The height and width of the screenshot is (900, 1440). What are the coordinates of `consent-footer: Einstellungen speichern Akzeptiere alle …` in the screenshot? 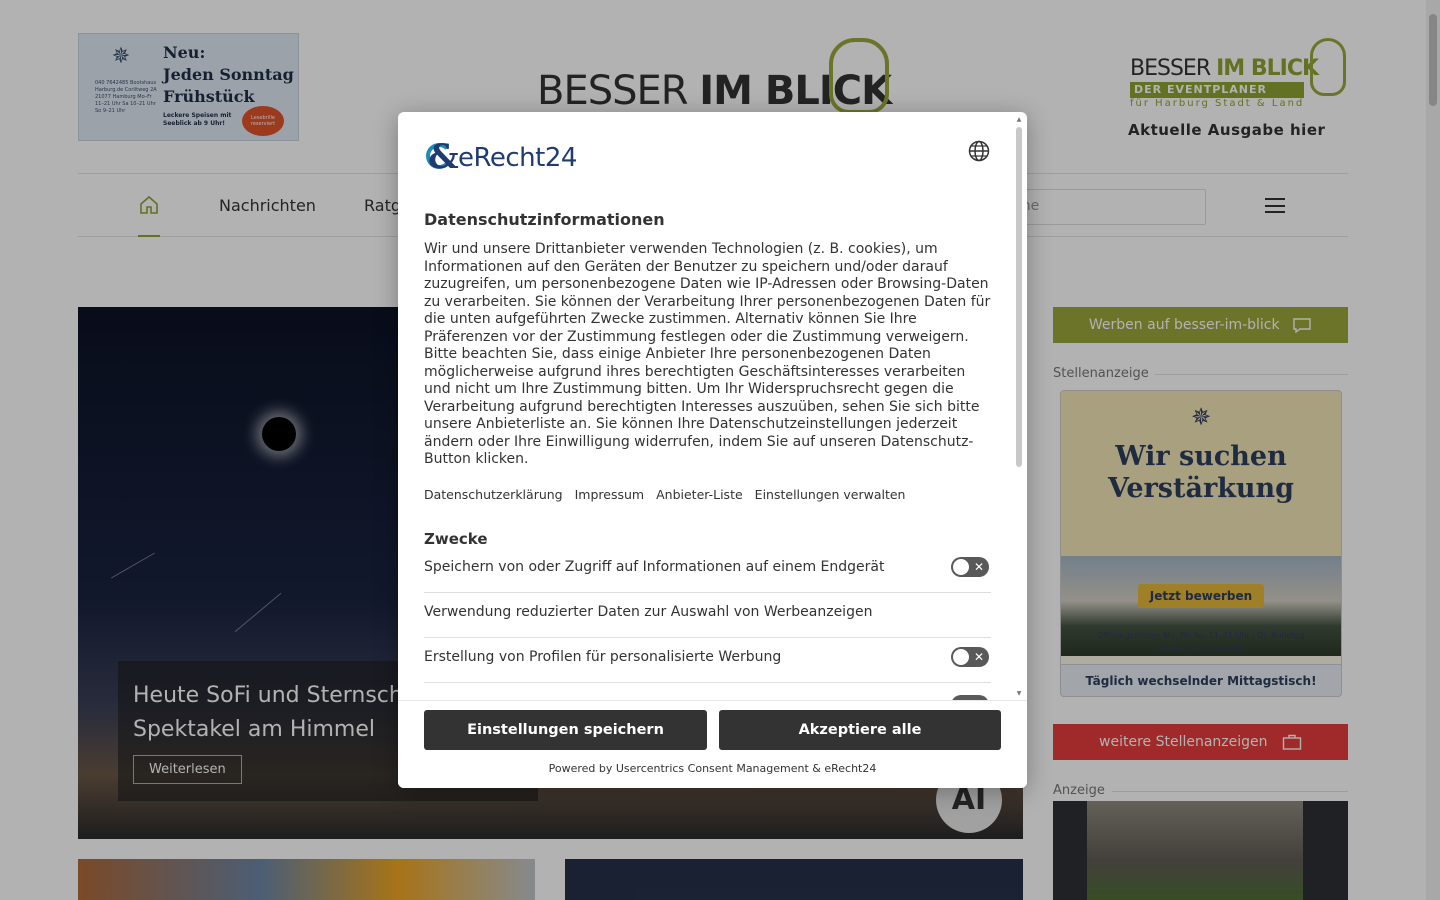 It's located at (712, 744).